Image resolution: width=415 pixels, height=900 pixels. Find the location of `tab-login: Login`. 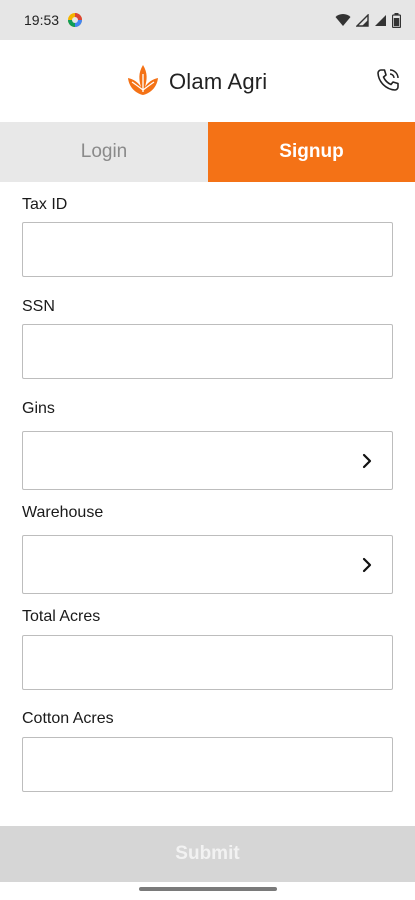

tab-login: Login is located at coordinates (104, 152).